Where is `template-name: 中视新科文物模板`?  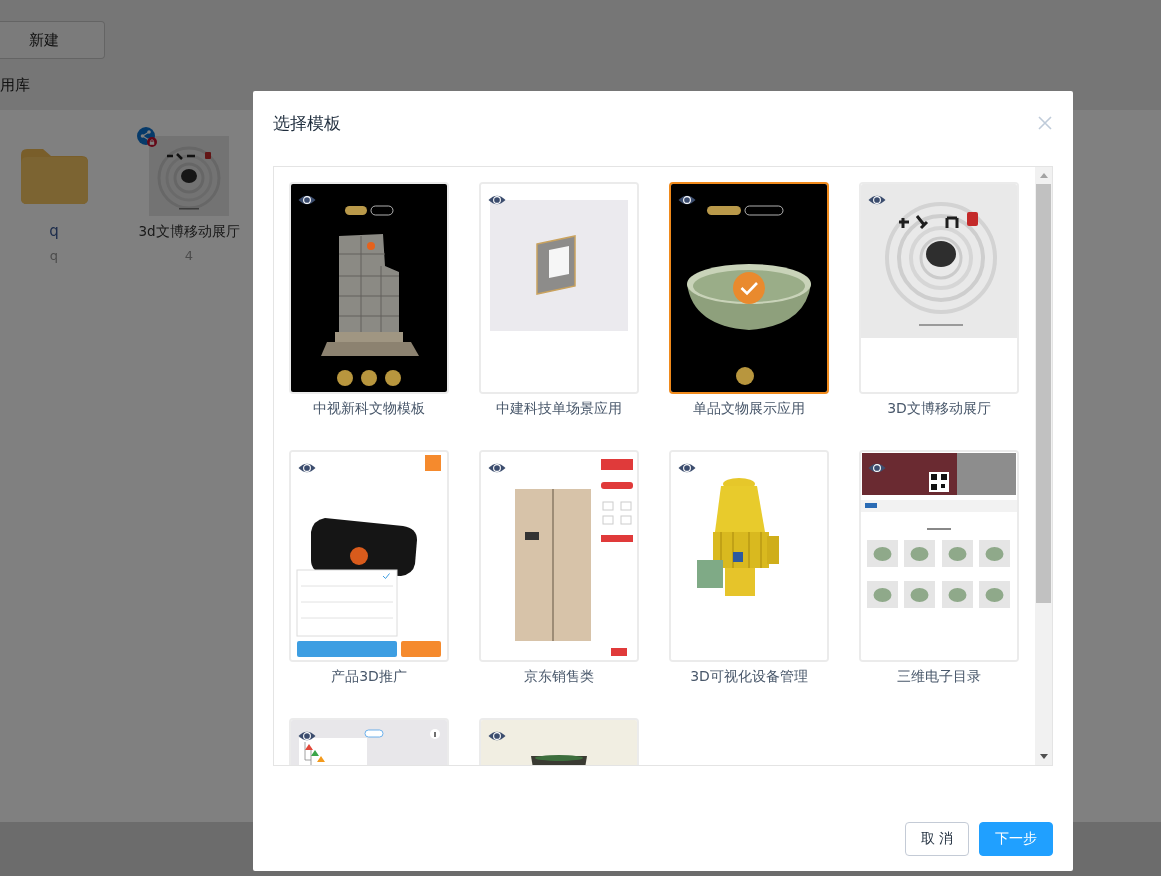 template-name: 中视新科文物模板 is located at coordinates (369, 408).